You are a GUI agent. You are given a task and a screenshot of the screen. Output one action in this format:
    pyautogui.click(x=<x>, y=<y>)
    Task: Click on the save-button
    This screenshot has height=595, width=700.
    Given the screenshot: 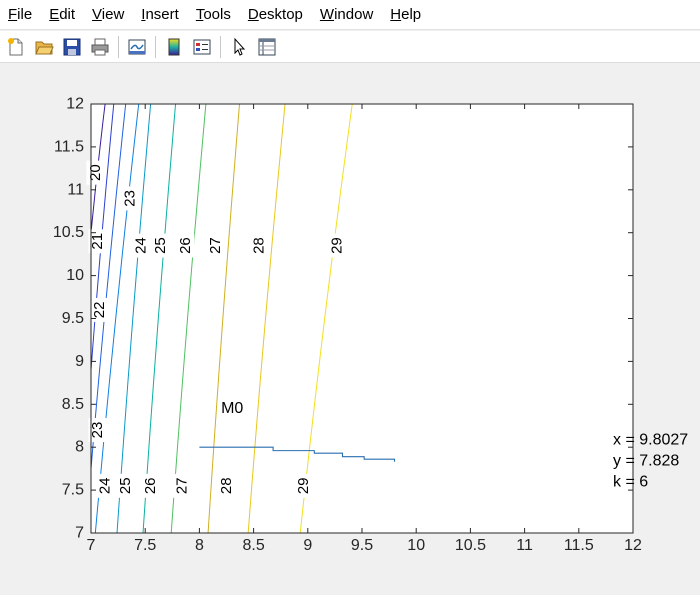 What is the action you would take?
    pyautogui.click(x=72, y=47)
    